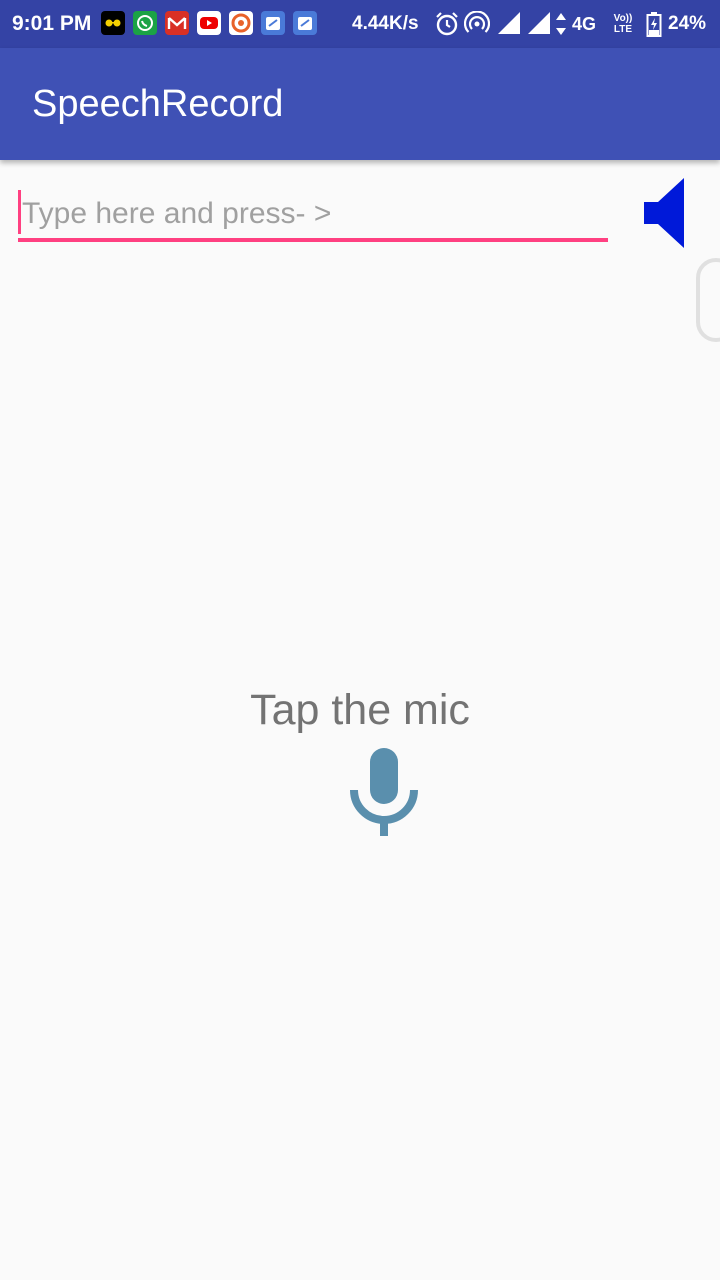  Describe the element at coordinates (241, 23) in the screenshot. I see `app-notification-icon` at that location.